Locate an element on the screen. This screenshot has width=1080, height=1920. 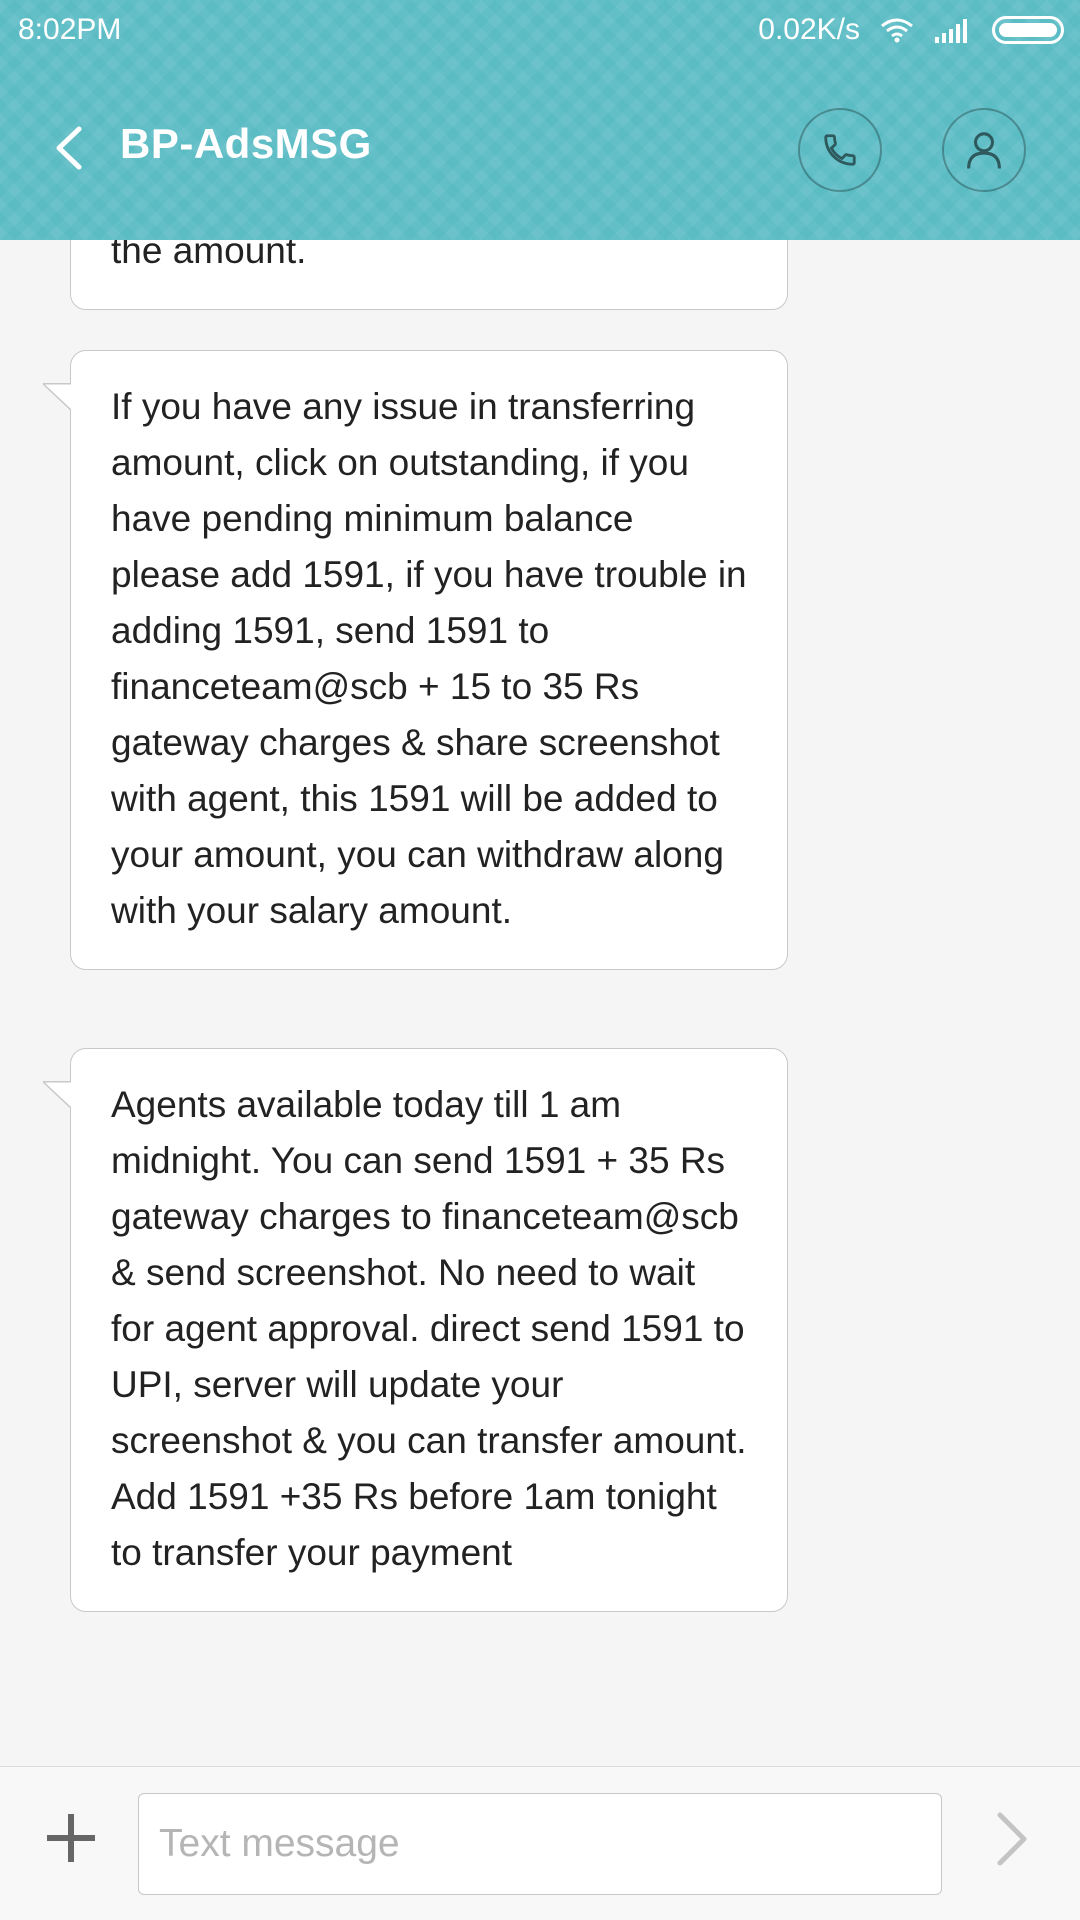
call-button is located at coordinates (840, 150).